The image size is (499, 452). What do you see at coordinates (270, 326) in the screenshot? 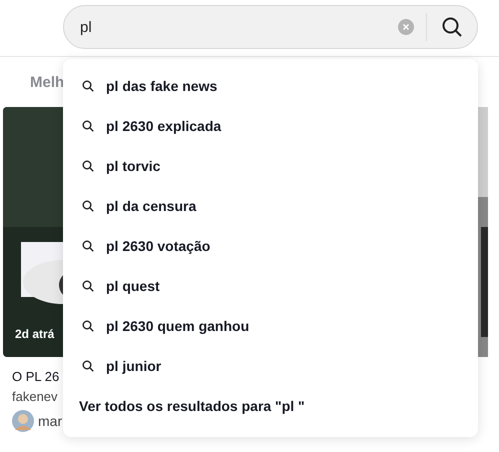
I see `suggestion-item: pl 2630 quem ganhou` at bounding box center [270, 326].